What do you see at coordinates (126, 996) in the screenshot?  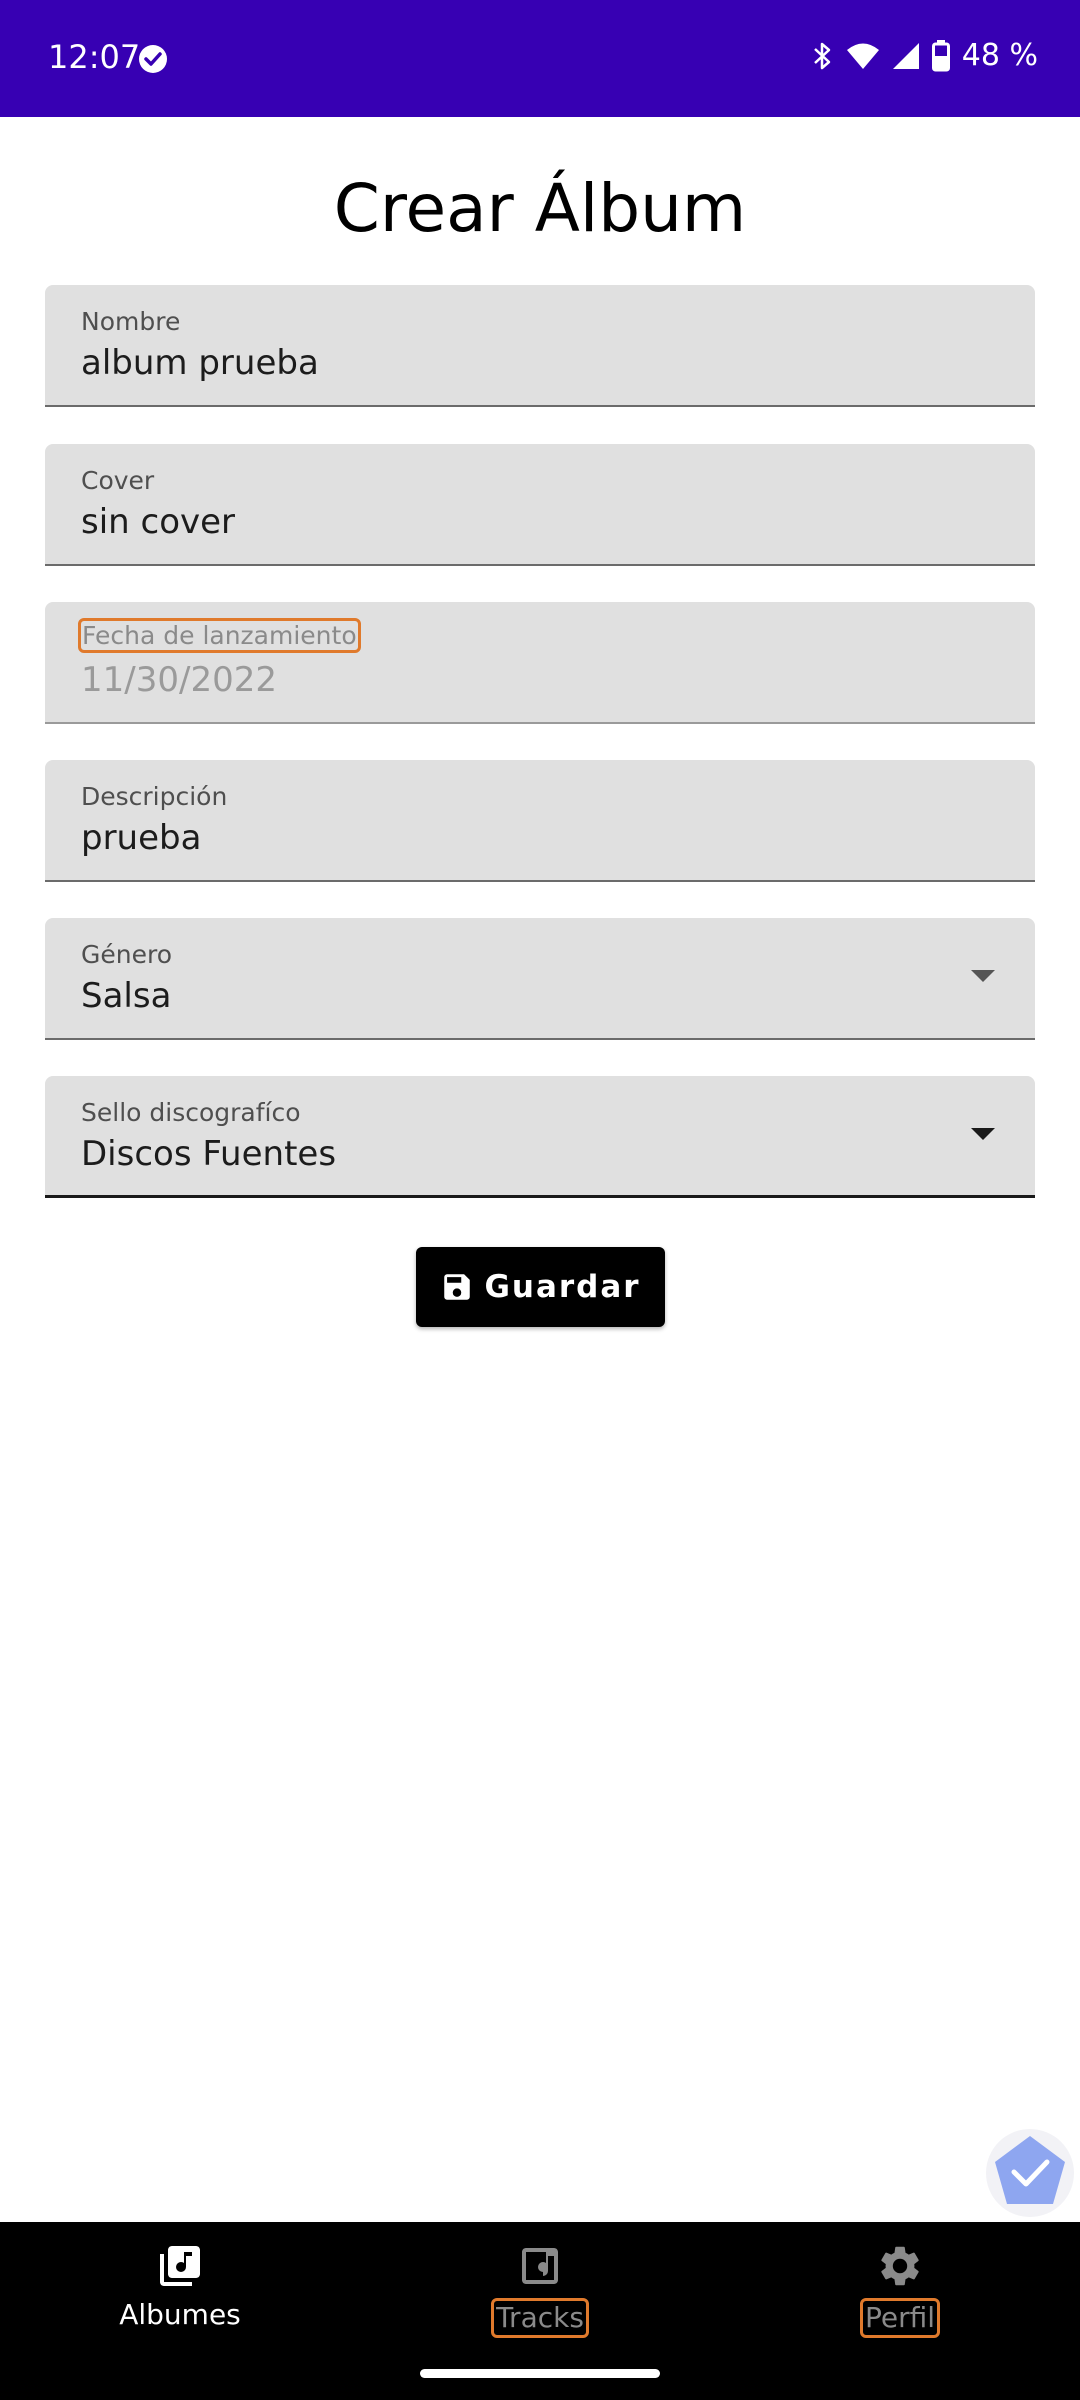 I see `genero-value: Salsa` at bounding box center [126, 996].